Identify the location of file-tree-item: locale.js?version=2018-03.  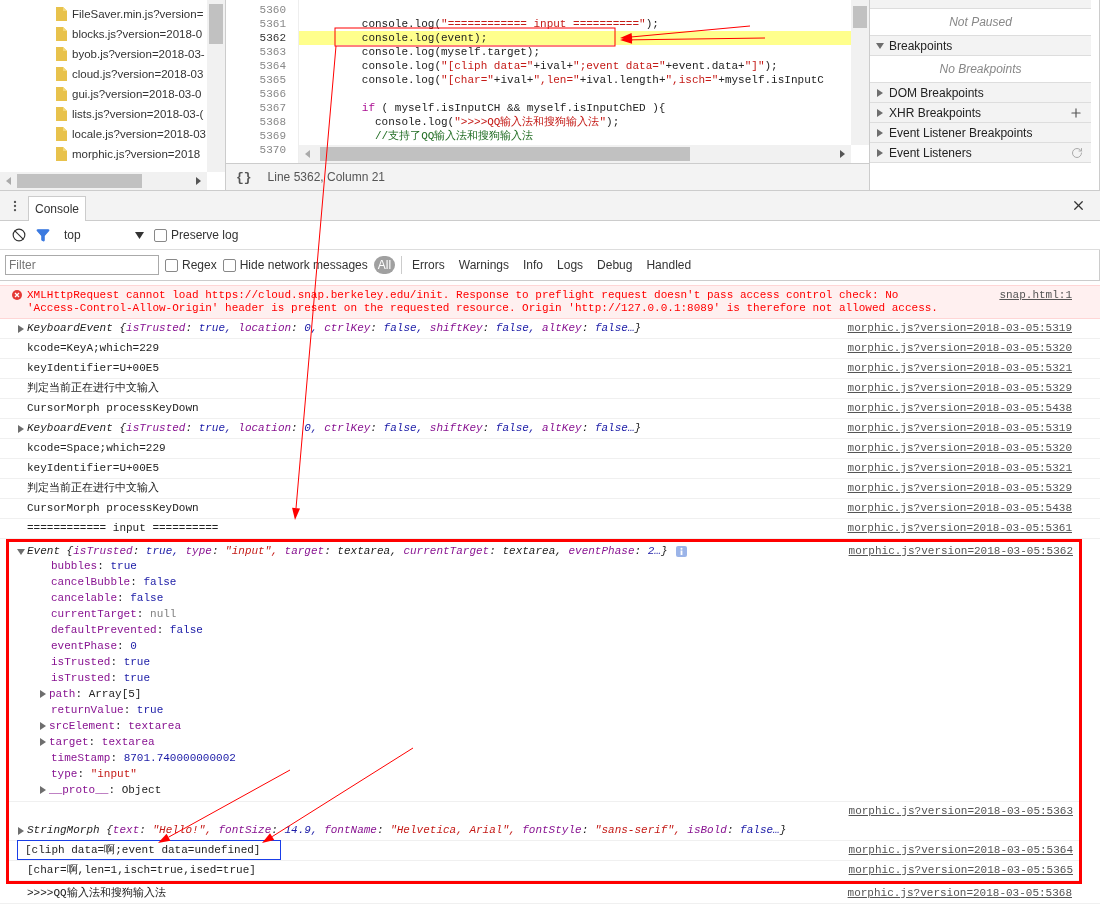
(103, 134).